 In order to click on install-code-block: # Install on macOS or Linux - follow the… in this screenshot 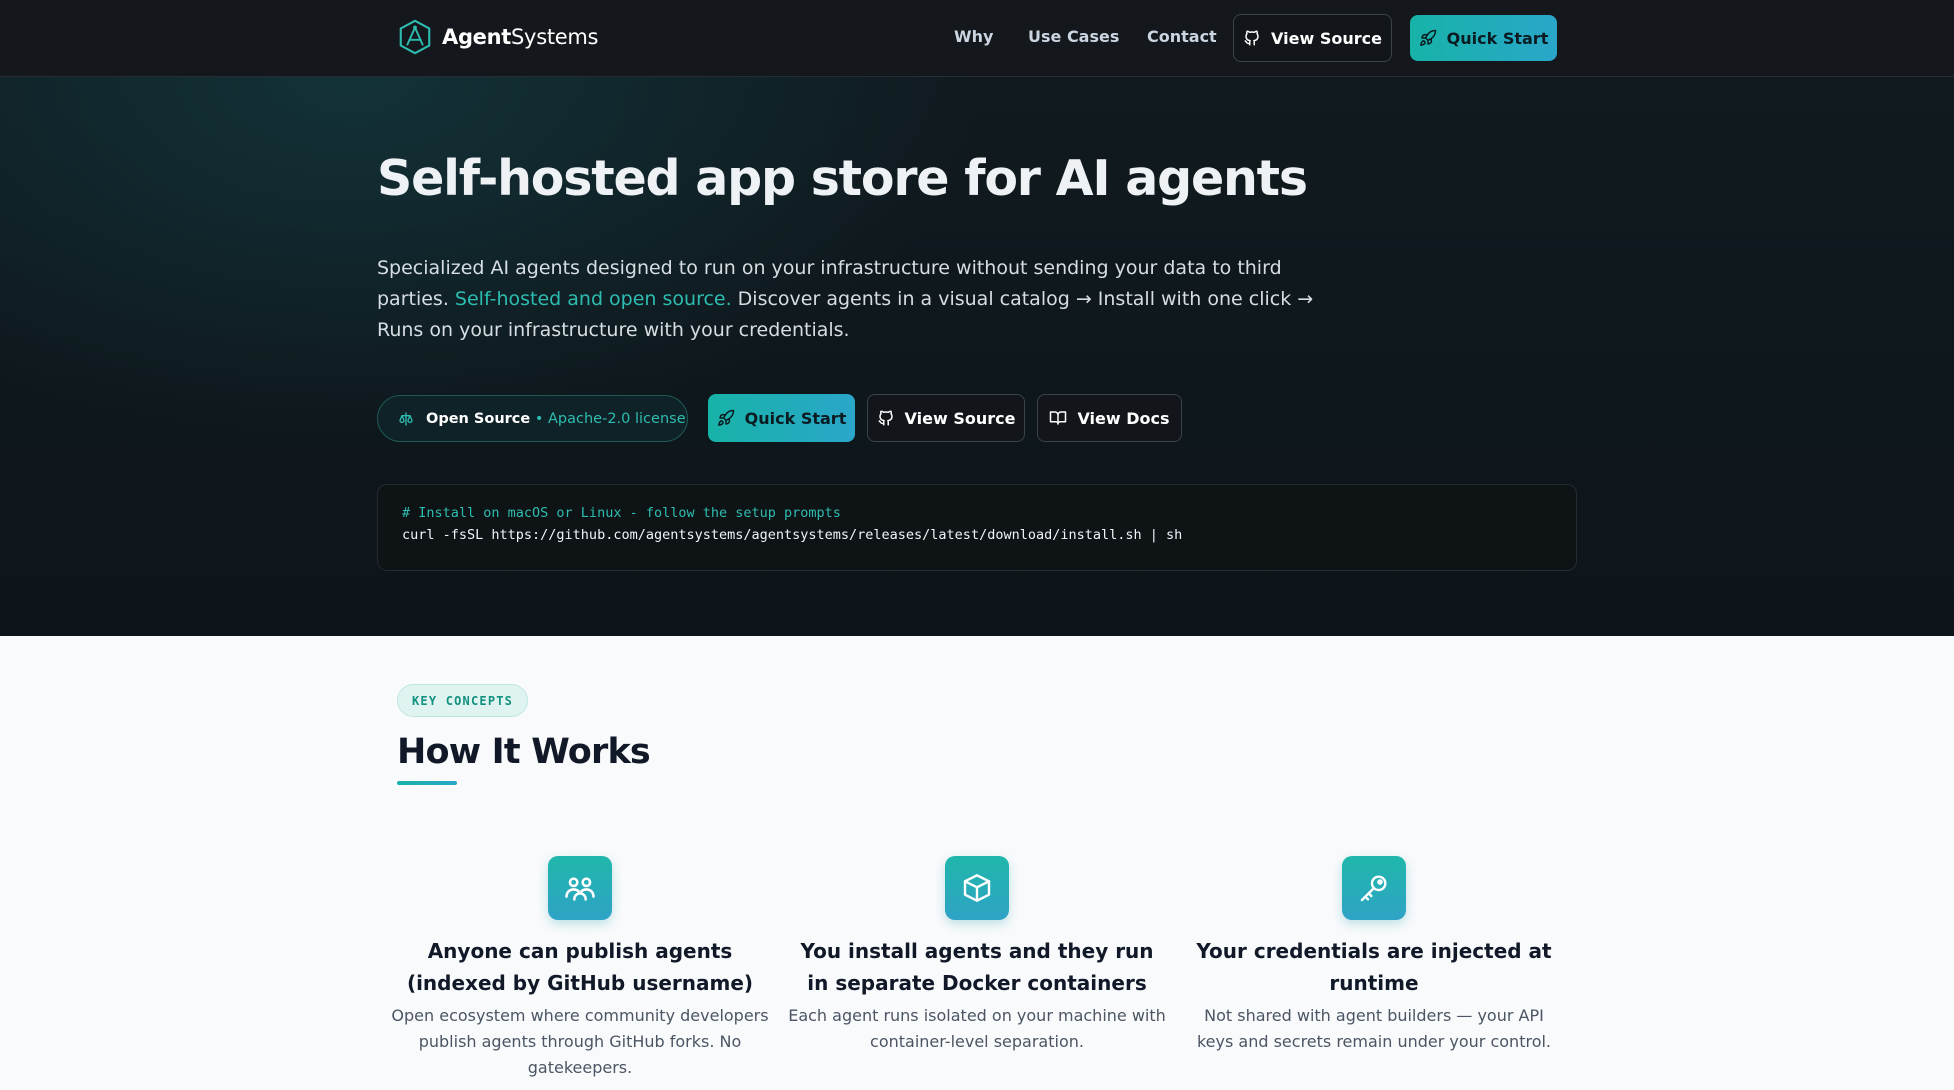, I will do `click(977, 527)`.